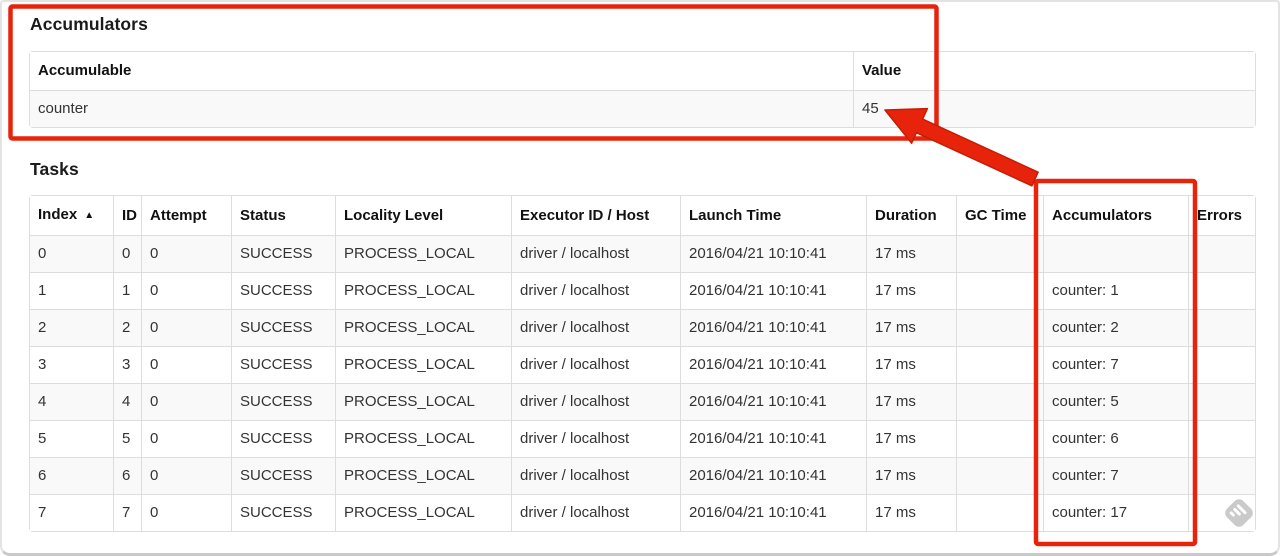 This screenshot has width=1280, height=556. Describe the element at coordinates (1221, 215) in the screenshot. I see `col-header-errors: Errors` at that location.